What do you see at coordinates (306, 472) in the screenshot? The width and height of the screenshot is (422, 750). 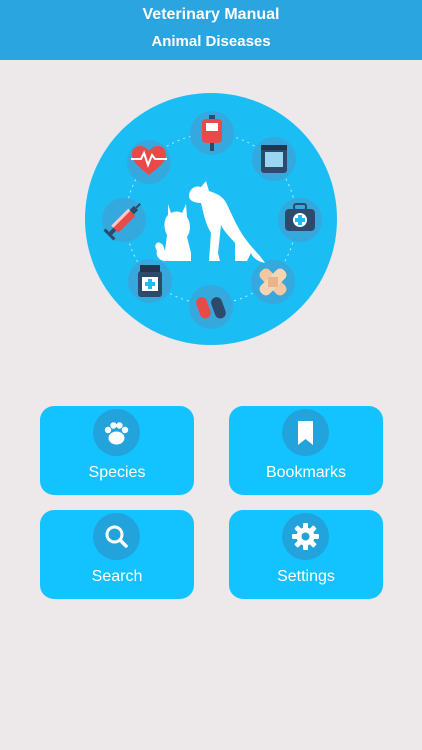 I see `bookmarks-label: Bookmarks` at bounding box center [306, 472].